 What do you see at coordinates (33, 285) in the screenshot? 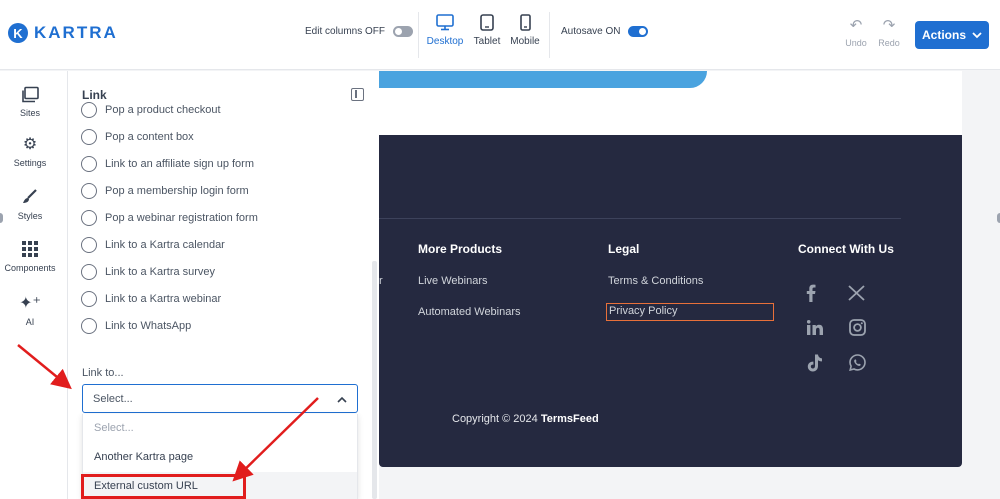
I see `left-rail: Sites ⚙ Settings Styles Components ✦⁺ AI` at bounding box center [33, 285].